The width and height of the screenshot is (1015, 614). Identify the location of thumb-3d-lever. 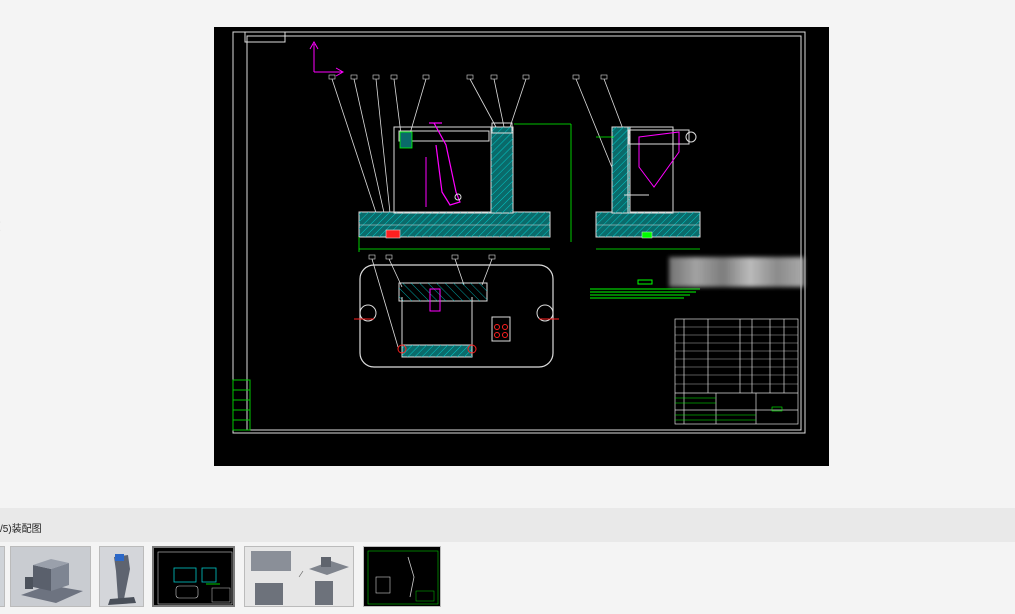
(121, 576).